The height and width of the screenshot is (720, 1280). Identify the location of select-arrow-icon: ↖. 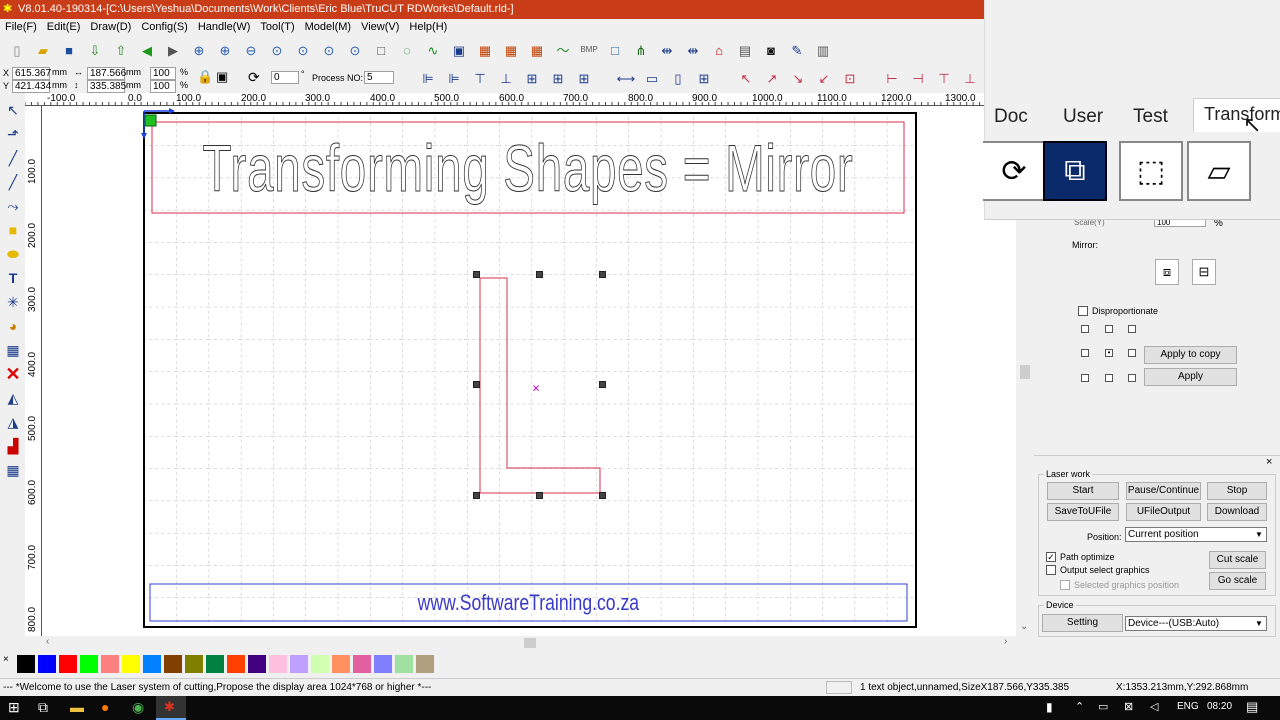
(13, 110).